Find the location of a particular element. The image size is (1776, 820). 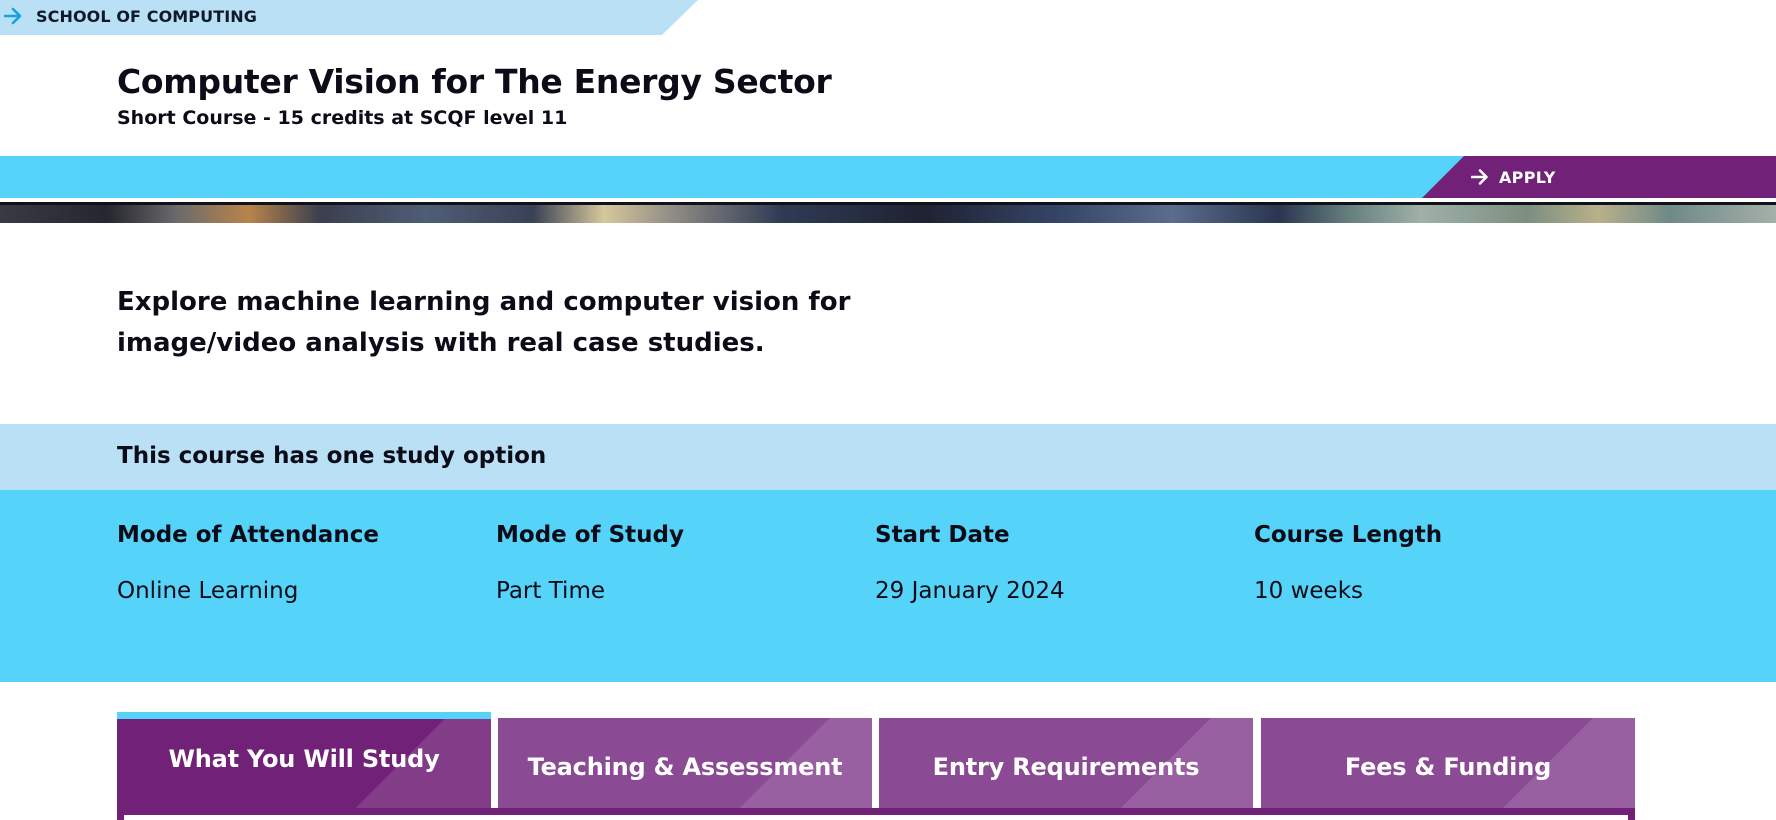

detail-mode-of-attendance: Mode of Attendance Online Learning is located at coordinates (297, 563).